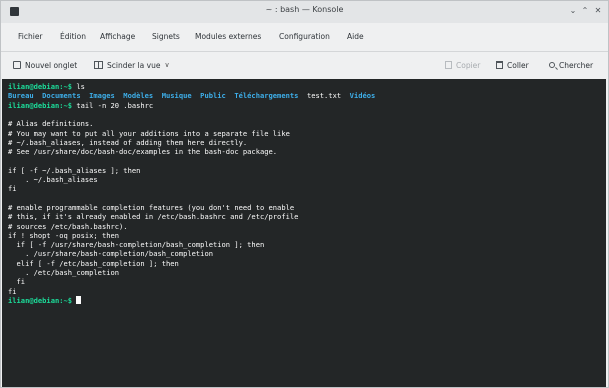 This screenshot has height=388, width=609. Describe the element at coordinates (468, 65) in the screenshot. I see `copy-label: Copier` at that location.